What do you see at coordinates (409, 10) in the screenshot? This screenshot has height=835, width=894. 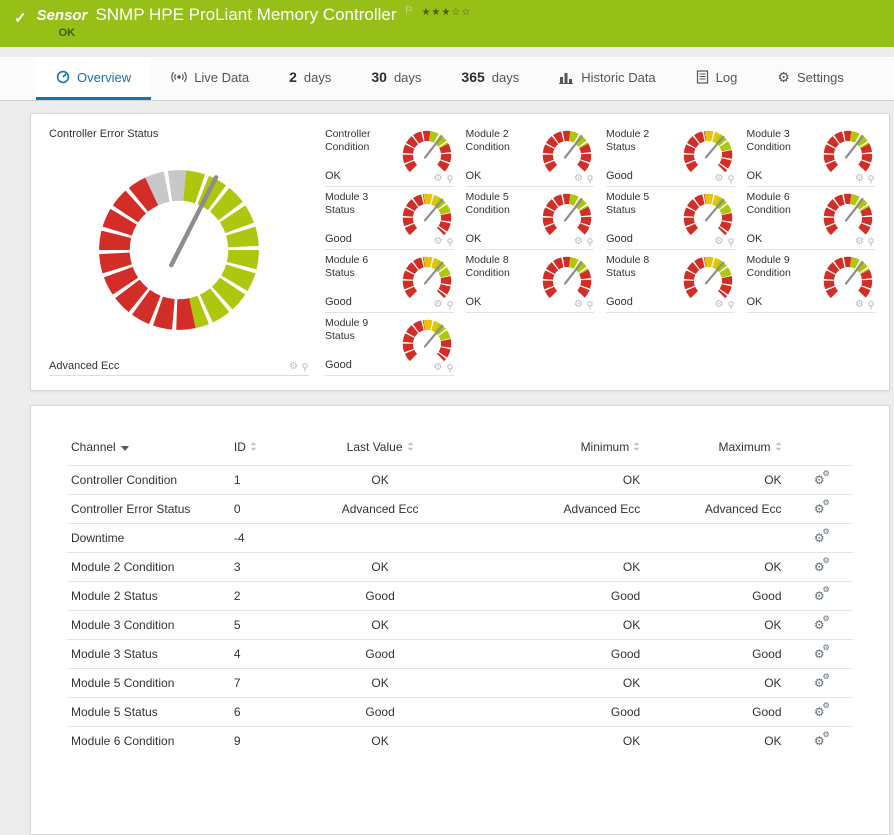 I see `flag-icon: ⚐` at bounding box center [409, 10].